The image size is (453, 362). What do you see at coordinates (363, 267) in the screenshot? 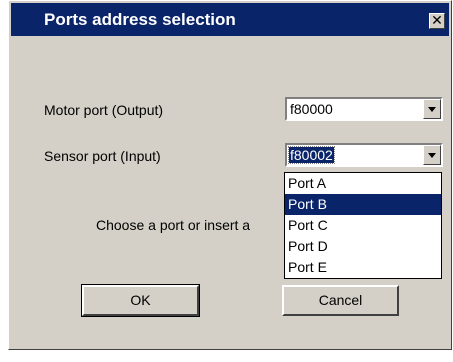
I see `option-port-e: Port E` at bounding box center [363, 267].